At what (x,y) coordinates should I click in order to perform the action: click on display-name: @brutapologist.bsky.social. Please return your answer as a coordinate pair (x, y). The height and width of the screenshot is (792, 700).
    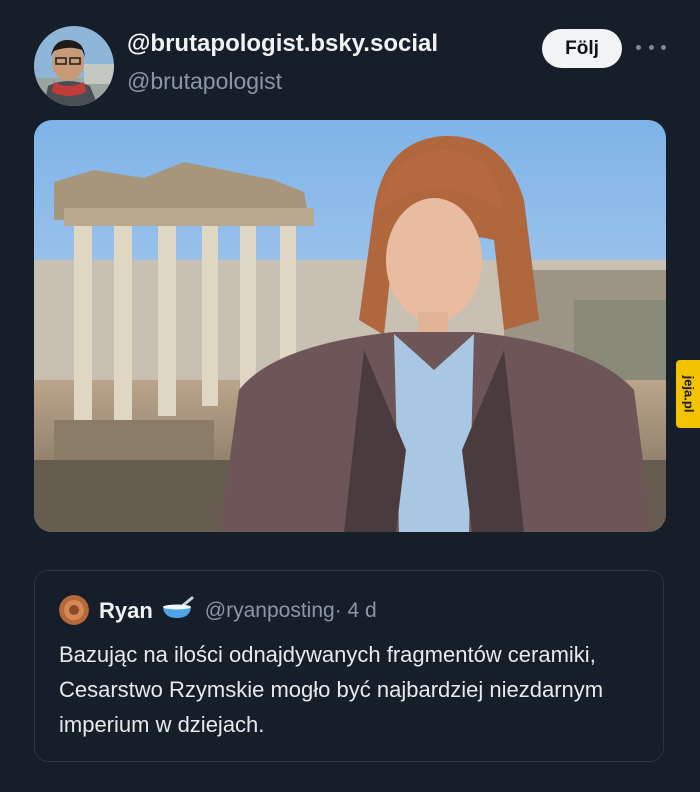
    Looking at the image, I should click on (282, 44).